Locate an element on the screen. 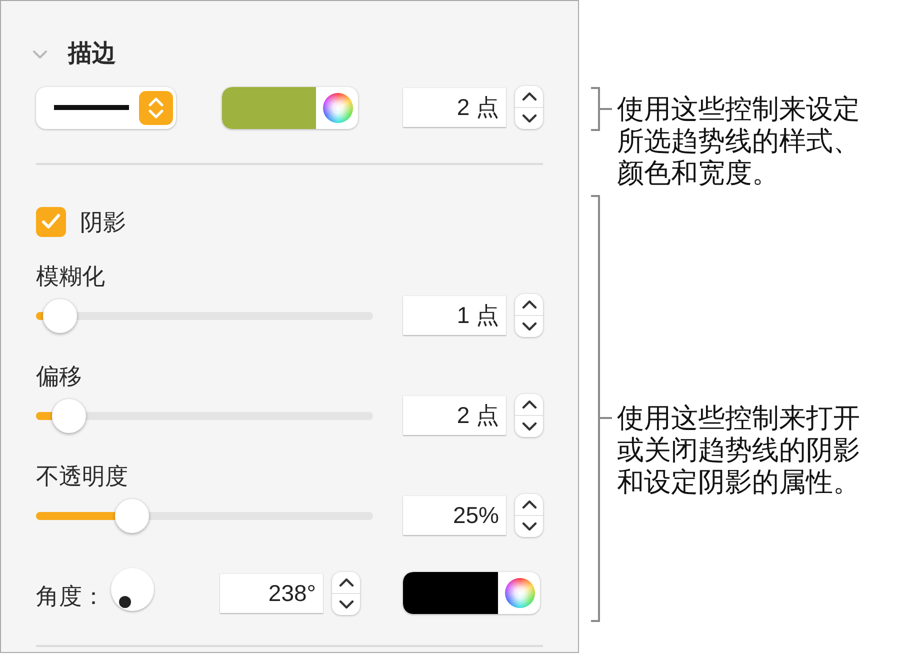  number-field: 25% is located at coordinates (454, 515).